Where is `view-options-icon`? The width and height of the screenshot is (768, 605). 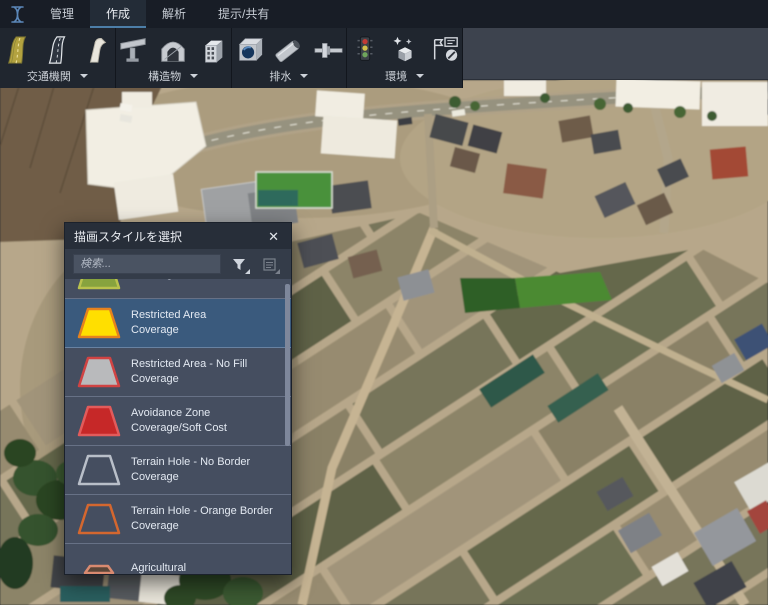
view-options-icon is located at coordinates (269, 264).